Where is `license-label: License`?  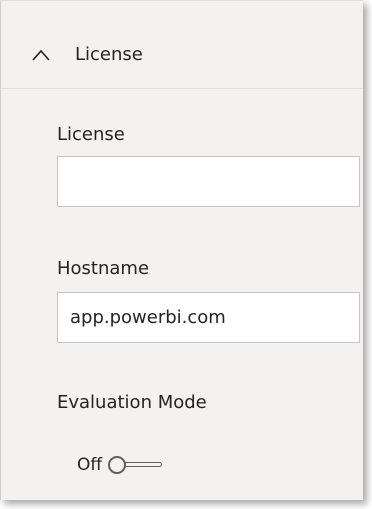 license-label: License is located at coordinates (91, 134).